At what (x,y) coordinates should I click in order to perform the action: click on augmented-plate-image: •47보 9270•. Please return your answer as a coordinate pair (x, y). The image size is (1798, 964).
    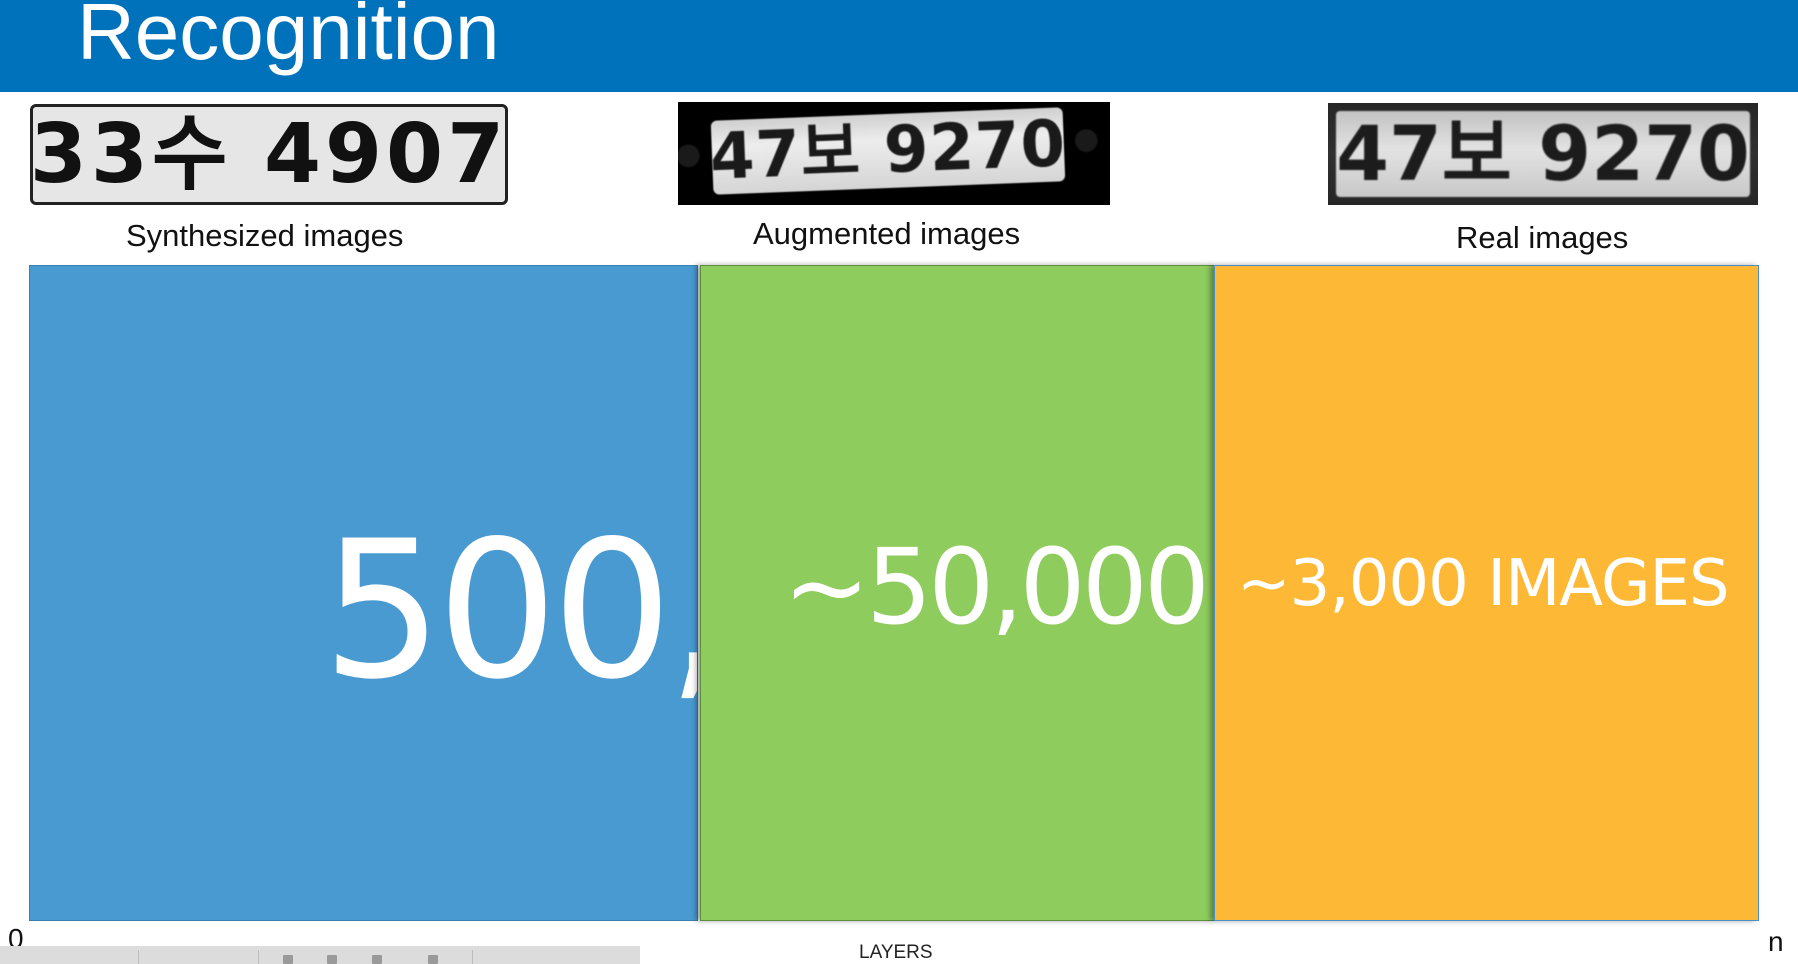
    Looking at the image, I should click on (894, 153).